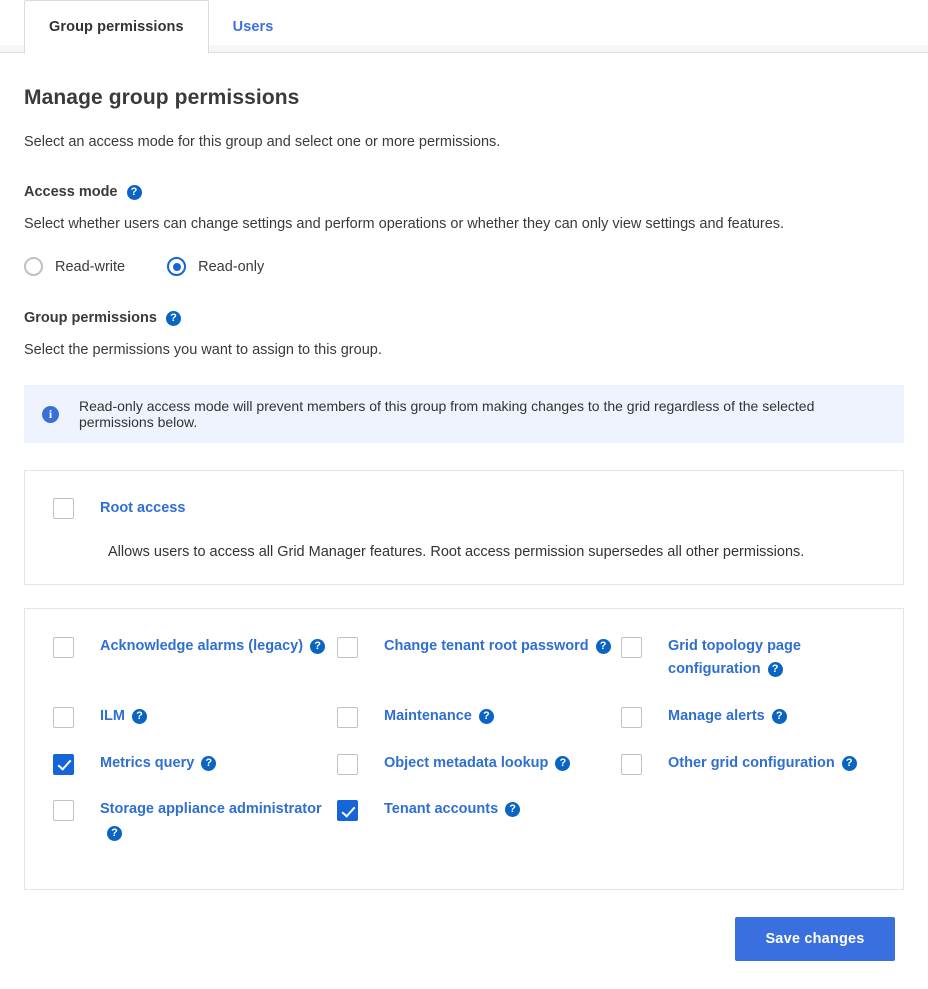 The width and height of the screenshot is (928, 989). Describe the element at coordinates (631, 647) in the screenshot. I see `checkbox-grid-topology-page-configuration` at that location.